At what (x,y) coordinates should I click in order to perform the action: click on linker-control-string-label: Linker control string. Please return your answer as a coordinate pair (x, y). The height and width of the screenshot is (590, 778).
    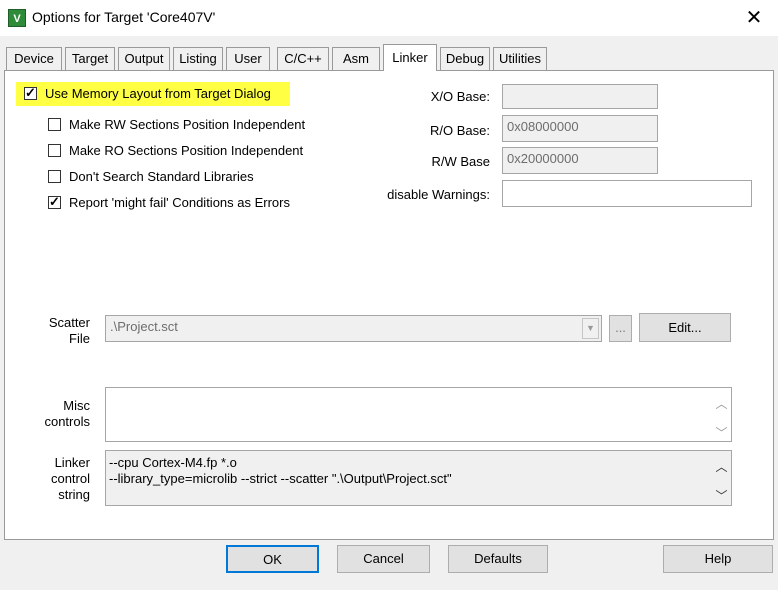
    Looking at the image, I should click on (60, 479).